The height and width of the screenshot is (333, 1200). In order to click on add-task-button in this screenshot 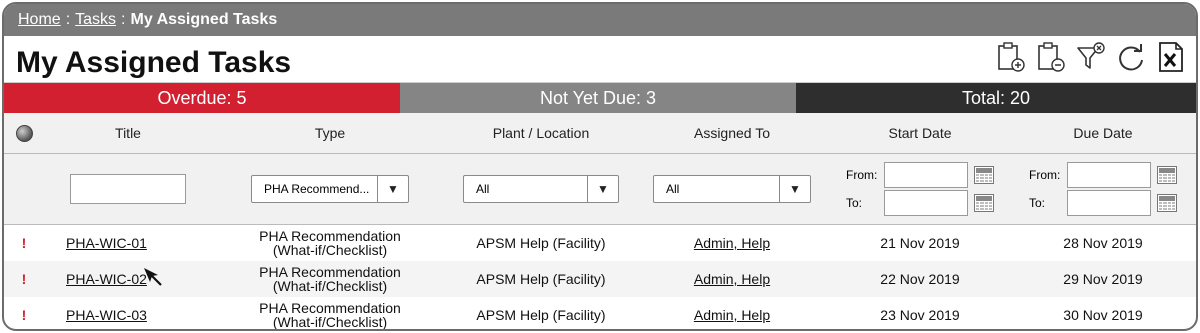, I will do `click(1011, 57)`.